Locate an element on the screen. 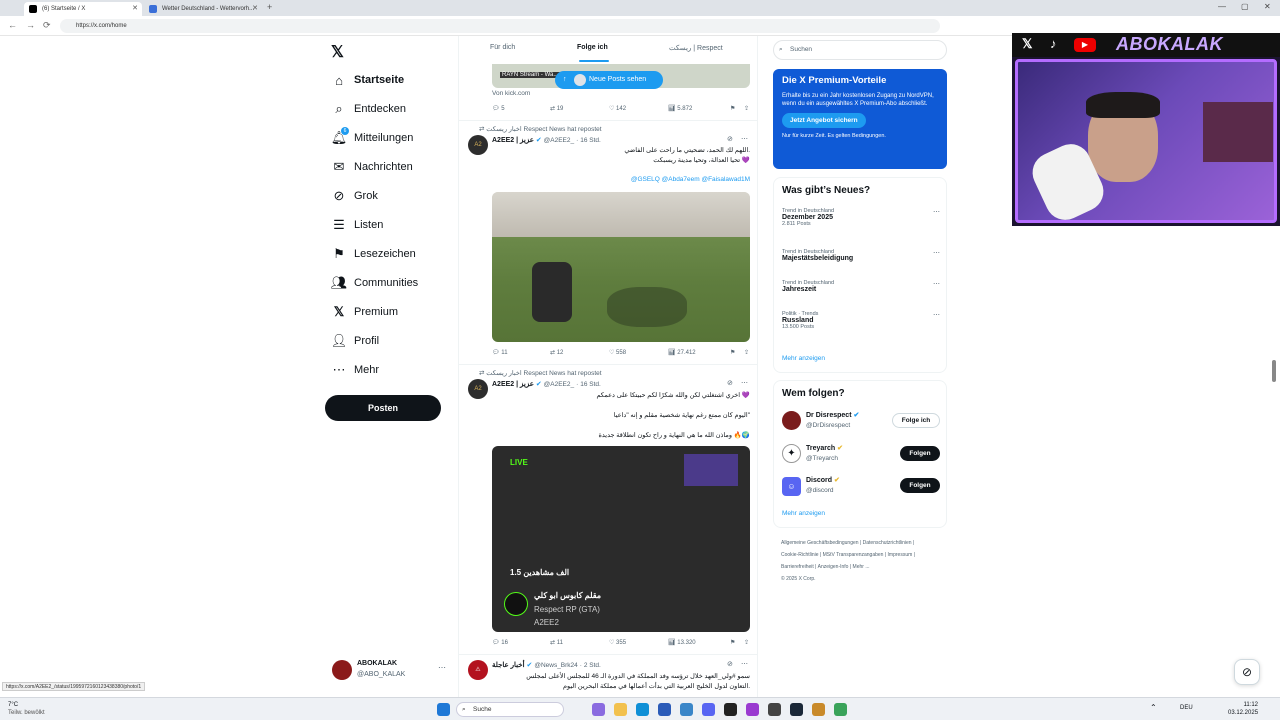 The height and width of the screenshot is (720, 1280). follow-suggestion-name: Treyarch ✔ is located at coordinates (824, 448).